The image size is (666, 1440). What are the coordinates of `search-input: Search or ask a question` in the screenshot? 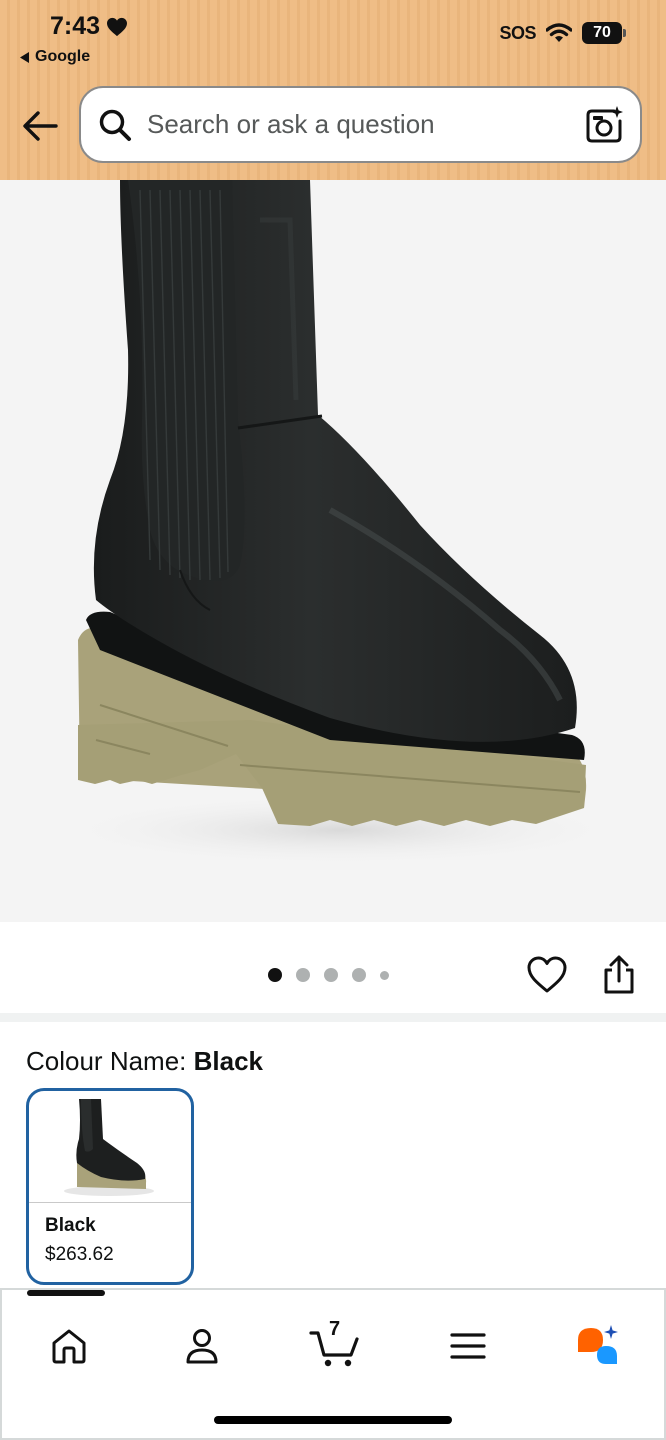 It's located at (365, 124).